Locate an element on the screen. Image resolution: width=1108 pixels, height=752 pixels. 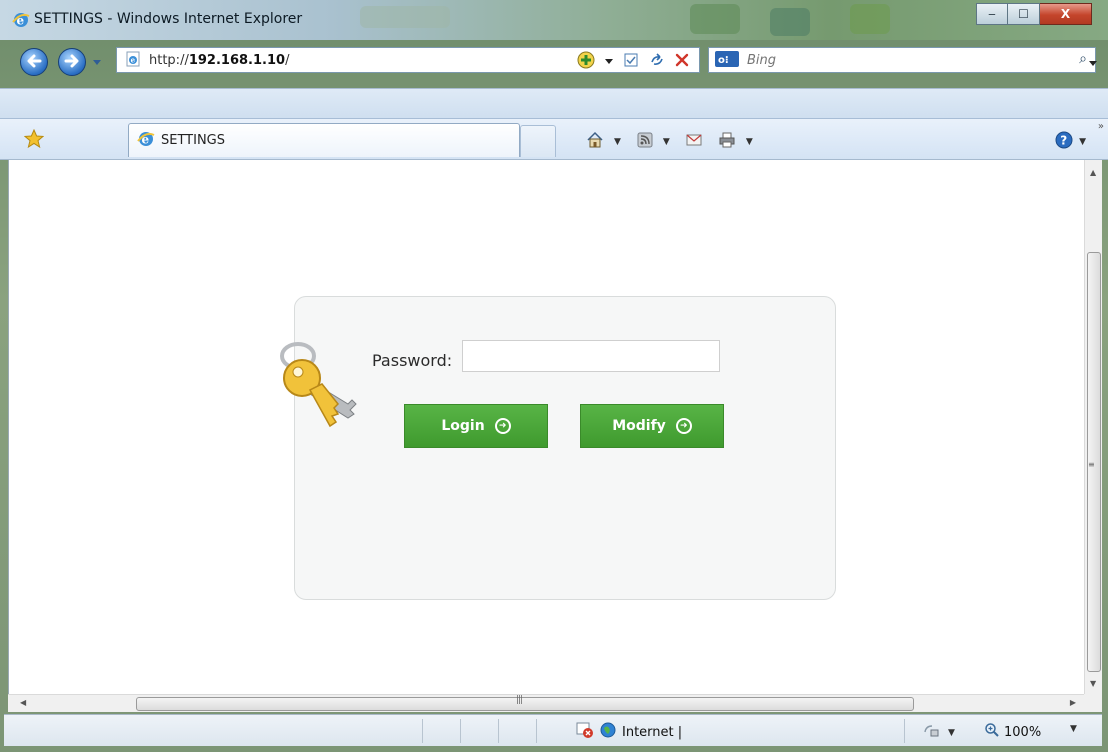
mail-button is located at coordinates (694, 141).